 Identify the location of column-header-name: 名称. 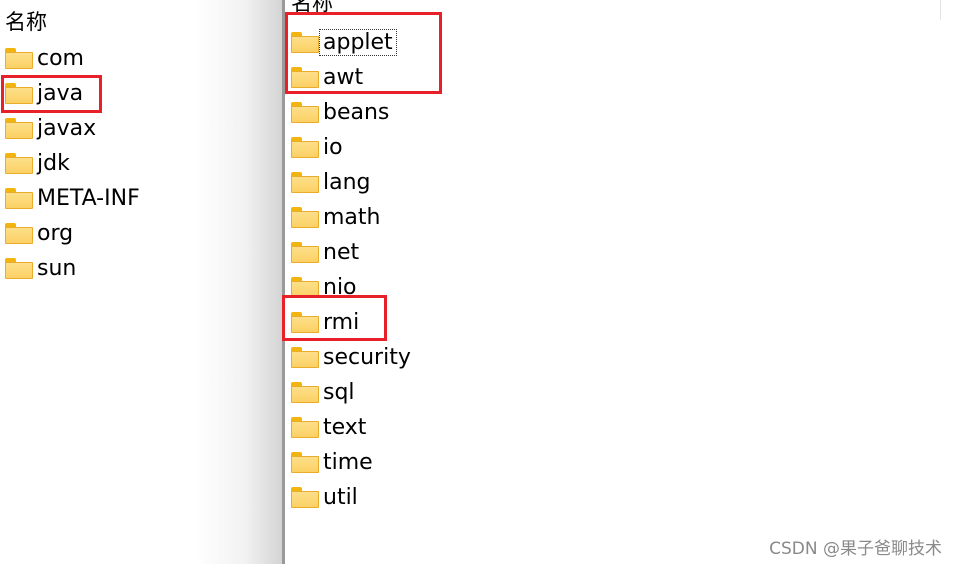
(26, 22).